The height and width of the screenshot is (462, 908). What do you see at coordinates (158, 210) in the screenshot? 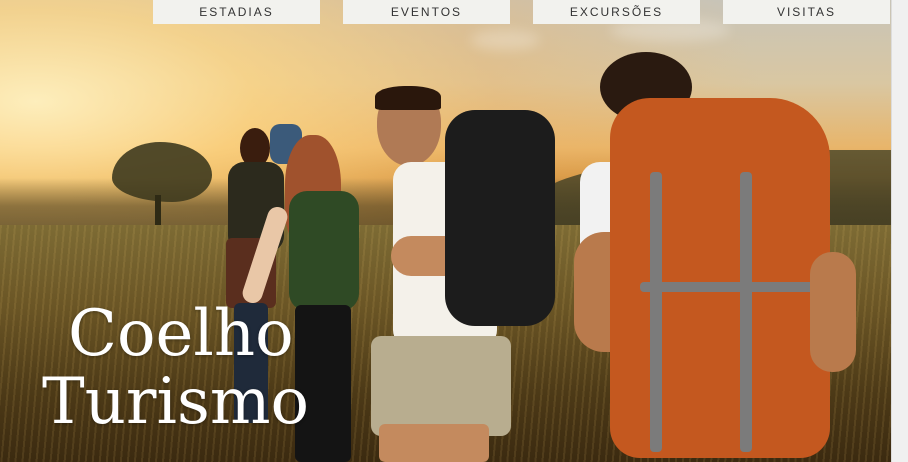
I see `tree-trunk` at bounding box center [158, 210].